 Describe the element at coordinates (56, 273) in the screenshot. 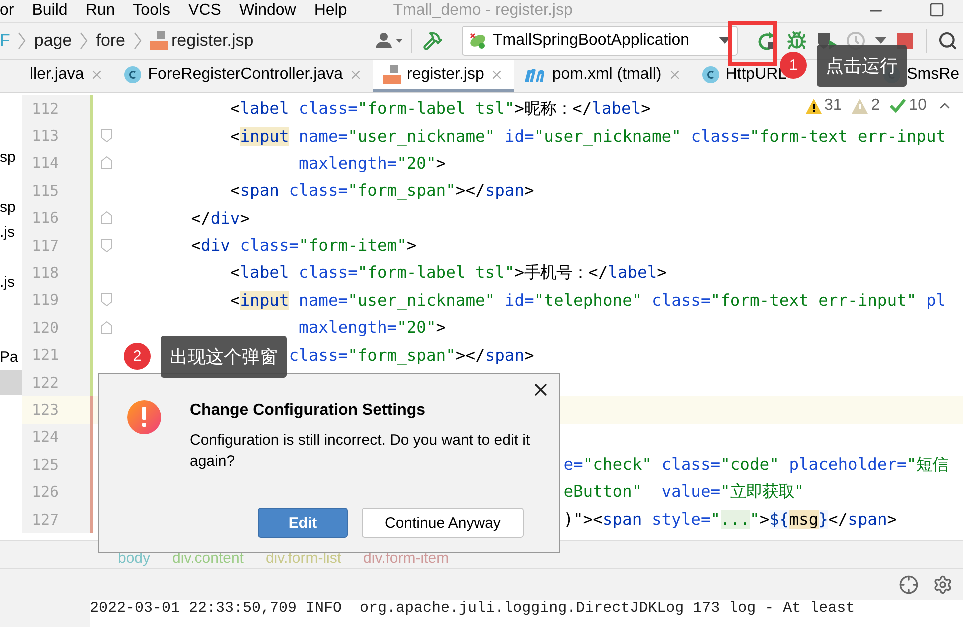

I see `line-number: 118` at that location.